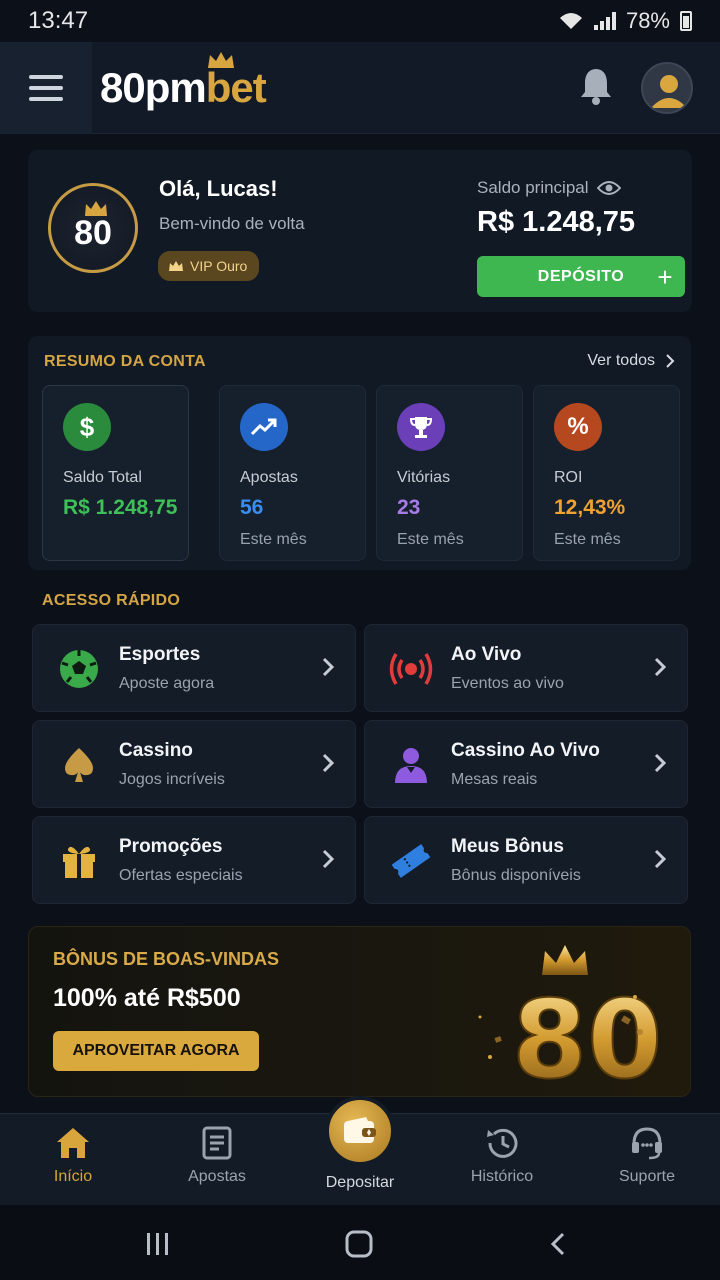 Image resolution: width=720 pixels, height=1280 pixels. I want to click on nav-history: Histórico, so click(502, 1156).